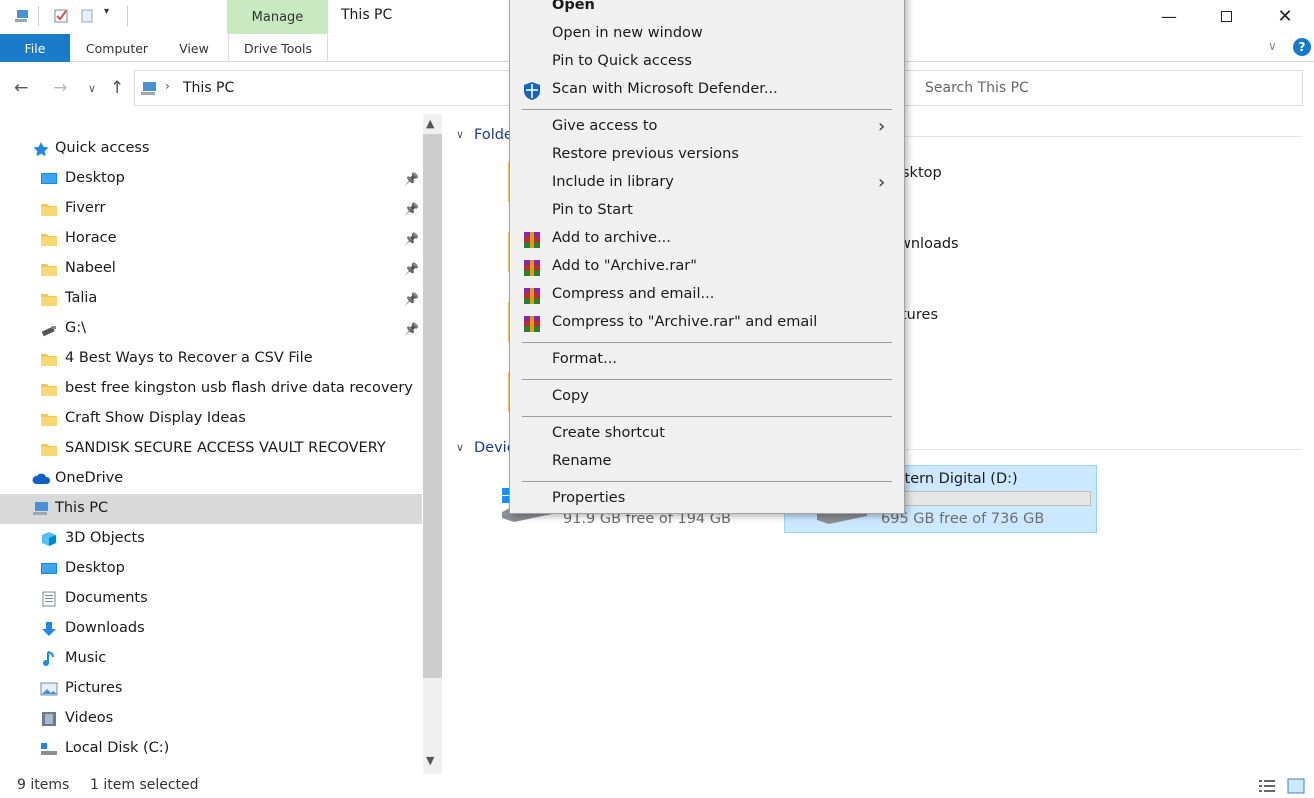 This screenshot has width=1314, height=798. I want to click on menu-item-label: Give access to, so click(605, 126).